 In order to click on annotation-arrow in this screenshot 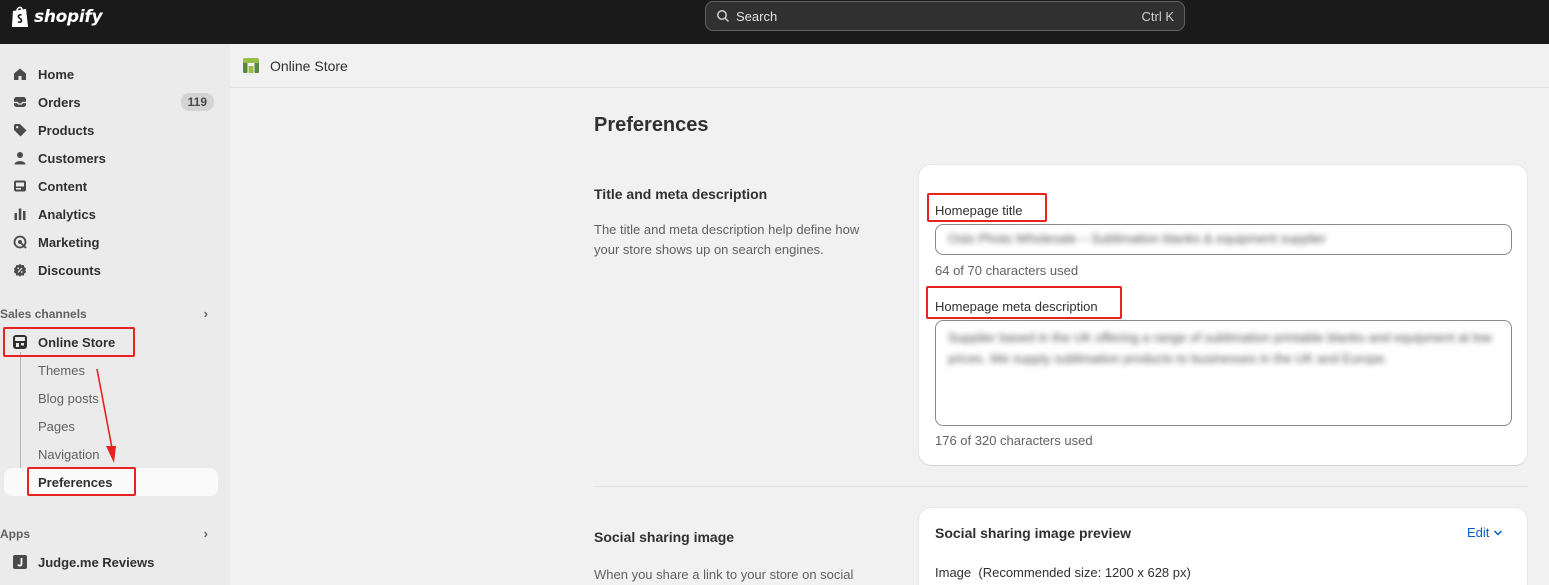, I will do `click(106, 415)`.